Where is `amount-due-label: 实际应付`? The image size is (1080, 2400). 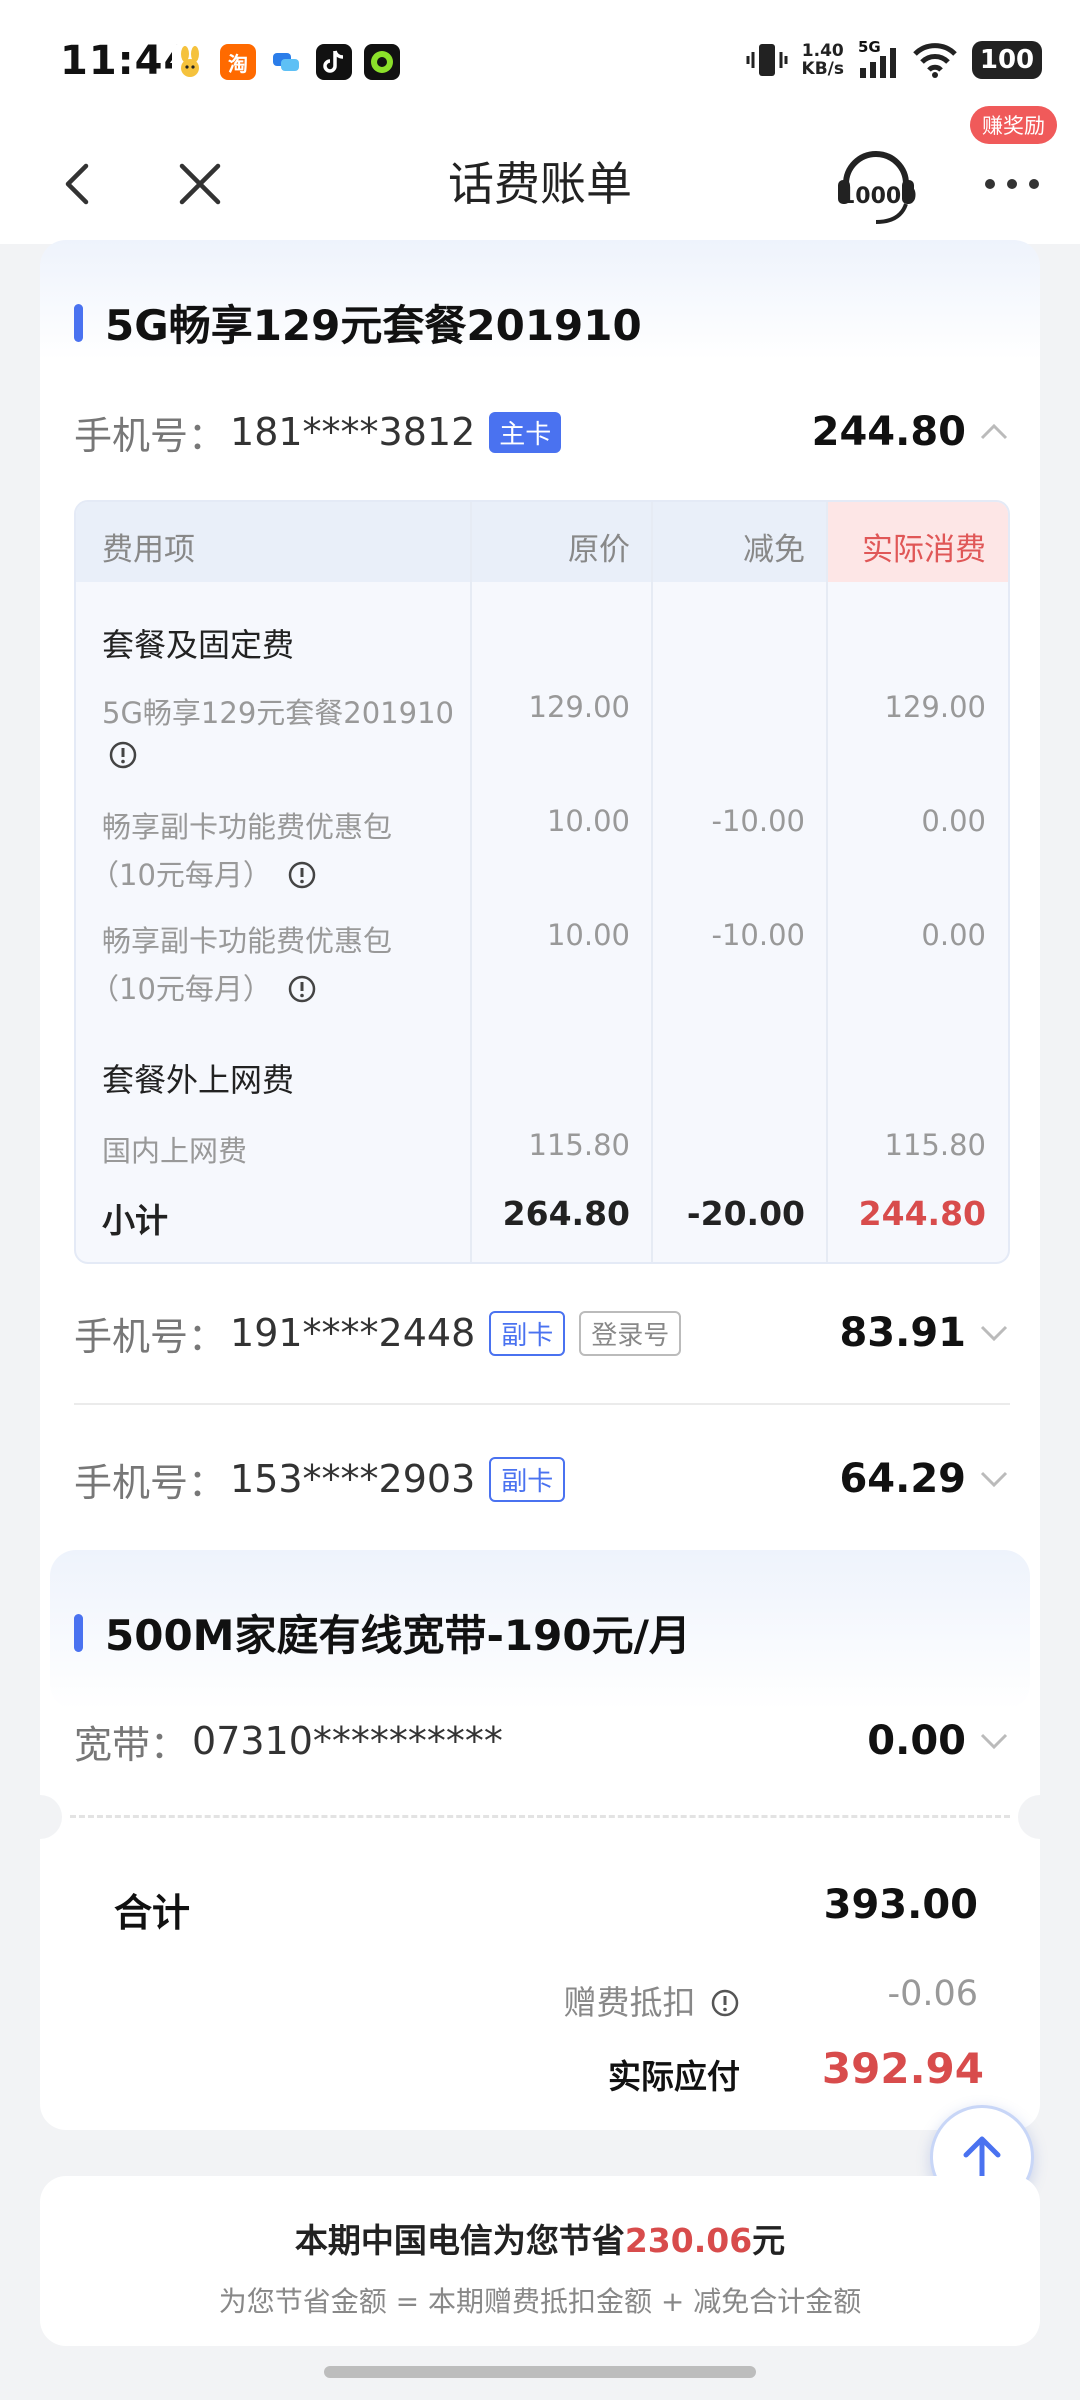
amount-due-label: 实际应付 is located at coordinates (674, 2076).